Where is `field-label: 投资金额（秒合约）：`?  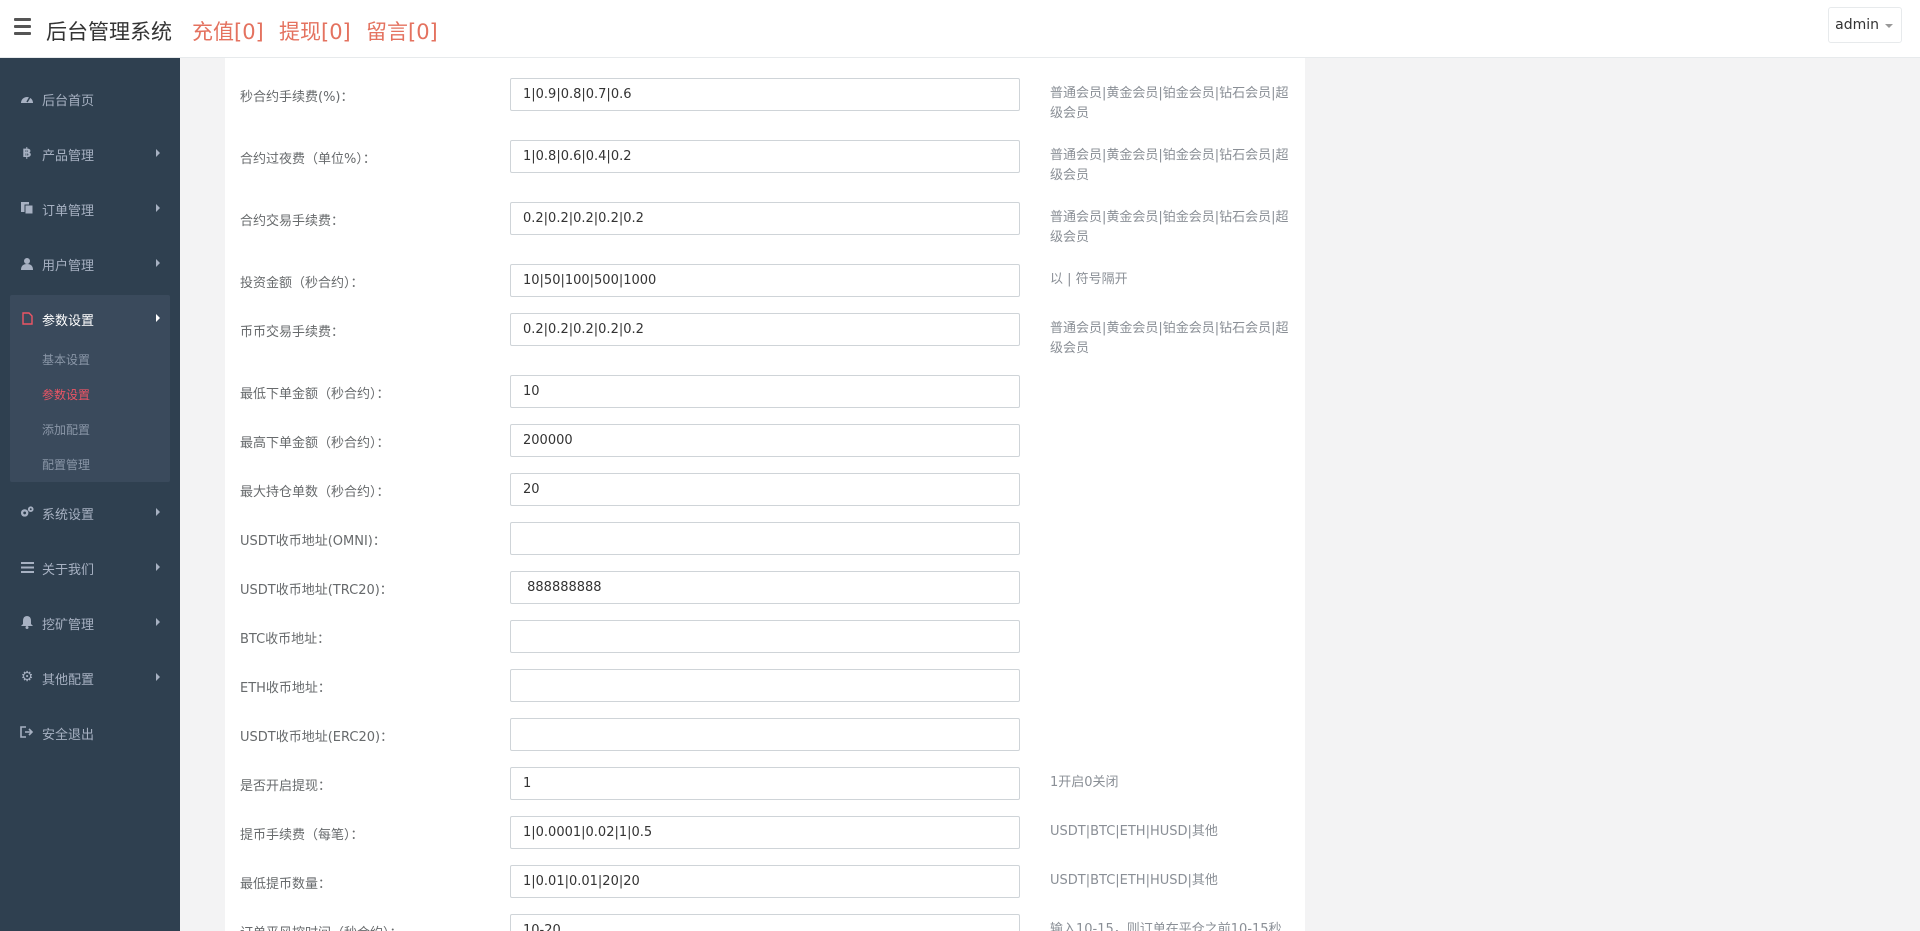 field-label: 投资金额（秒合约）： is located at coordinates (302, 283).